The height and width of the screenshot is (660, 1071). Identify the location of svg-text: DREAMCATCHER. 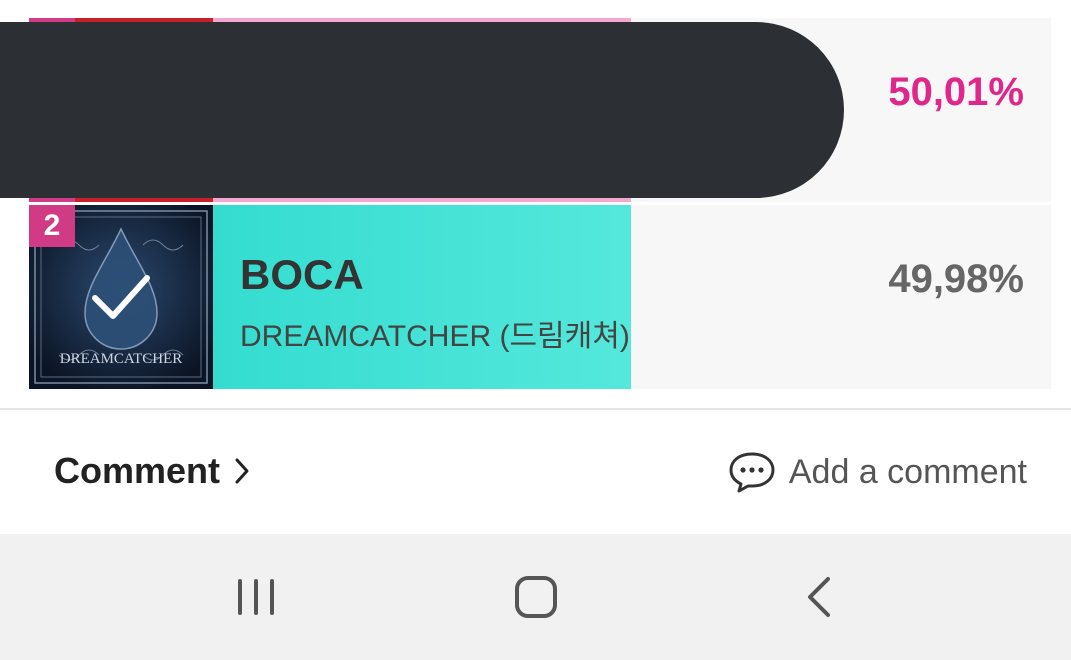
(121, 359).